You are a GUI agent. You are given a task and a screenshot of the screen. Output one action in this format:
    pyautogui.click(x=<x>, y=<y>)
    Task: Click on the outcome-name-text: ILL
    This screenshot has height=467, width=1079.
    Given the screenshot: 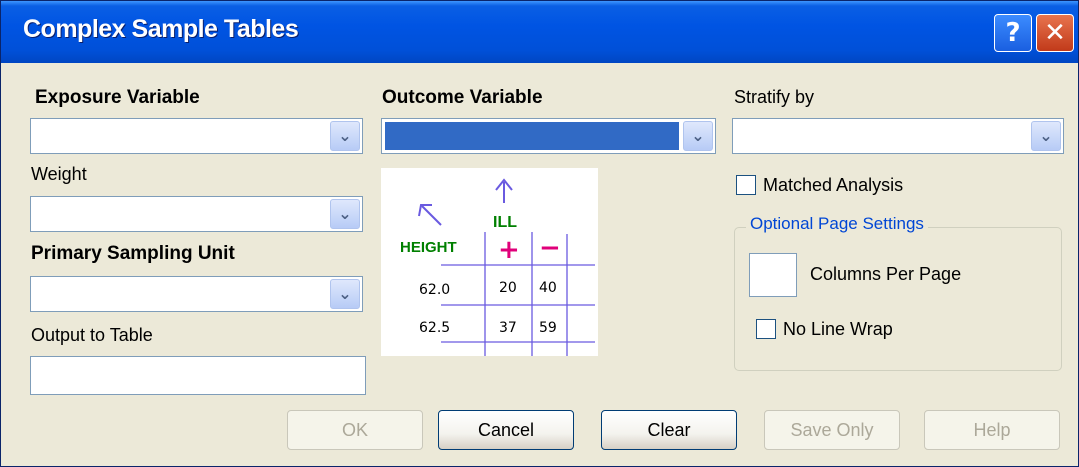 What is the action you would take?
    pyautogui.click(x=505, y=222)
    